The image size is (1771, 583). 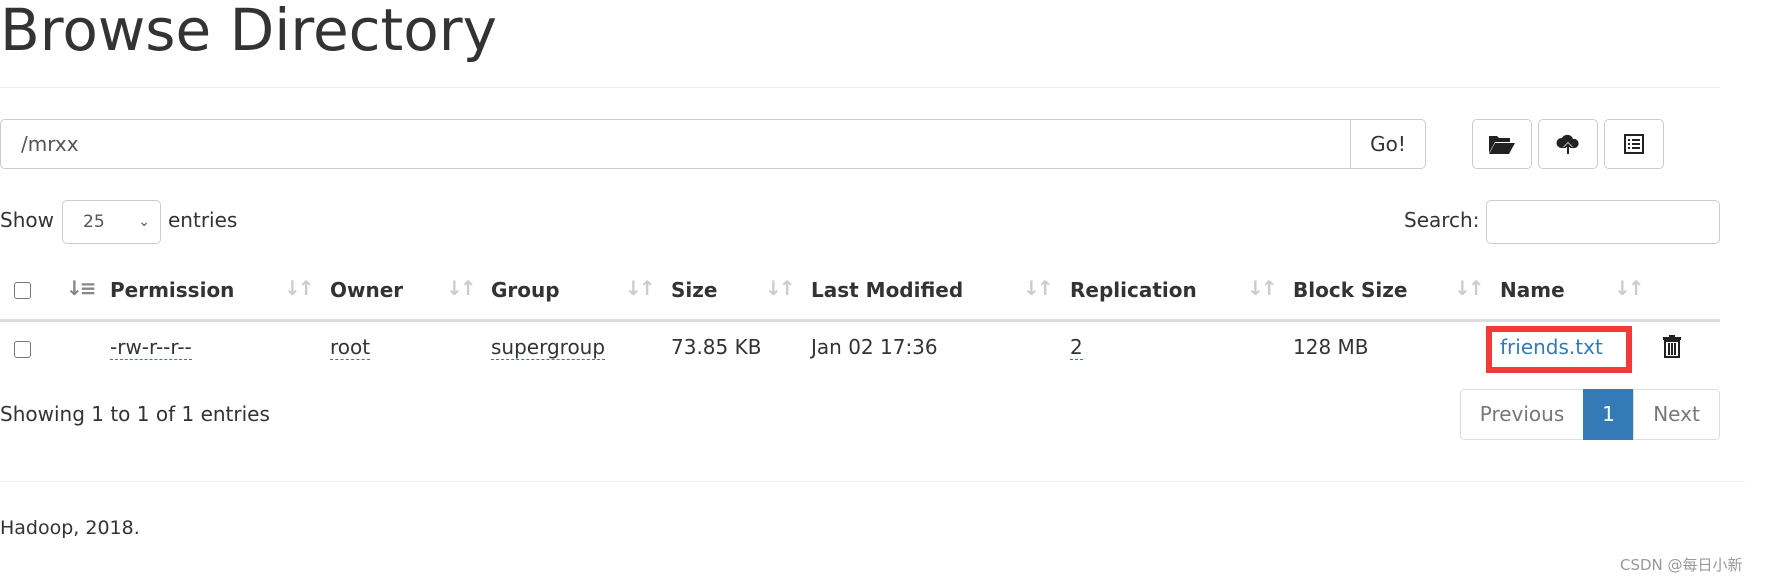 I want to click on upload-button, so click(x=1568, y=144).